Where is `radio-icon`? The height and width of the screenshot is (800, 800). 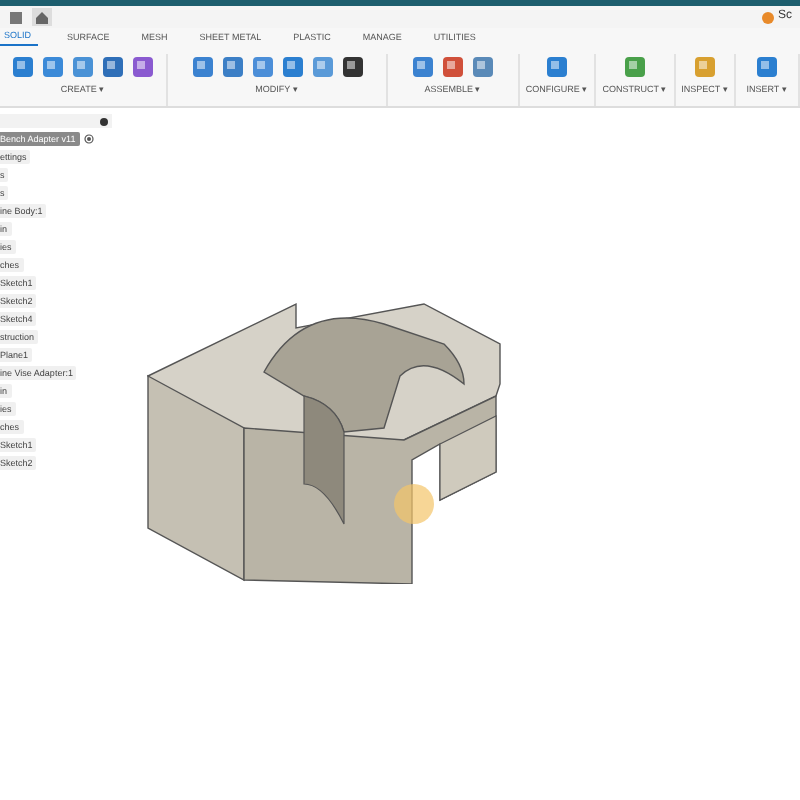
radio-icon is located at coordinates (88, 139).